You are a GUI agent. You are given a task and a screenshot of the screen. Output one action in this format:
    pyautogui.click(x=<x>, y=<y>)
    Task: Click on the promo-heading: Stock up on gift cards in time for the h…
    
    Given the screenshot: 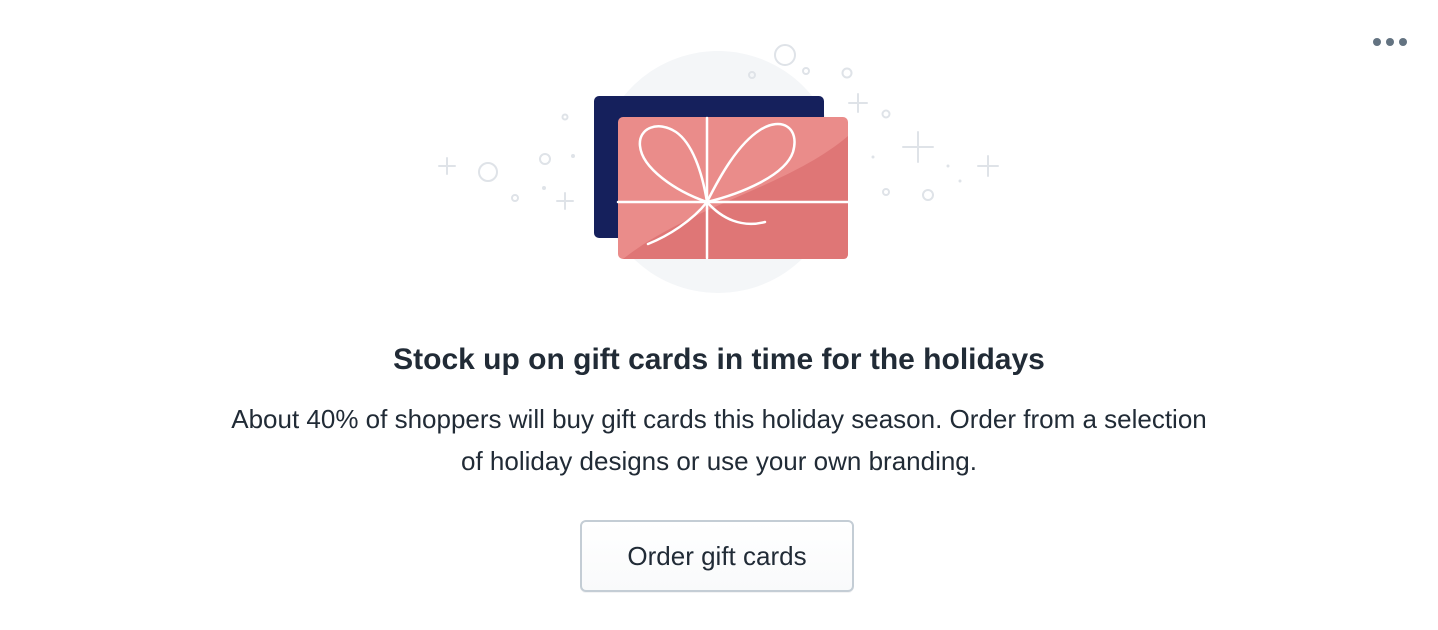 What is the action you would take?
    pyautogui.click(x=719, y=359)
    